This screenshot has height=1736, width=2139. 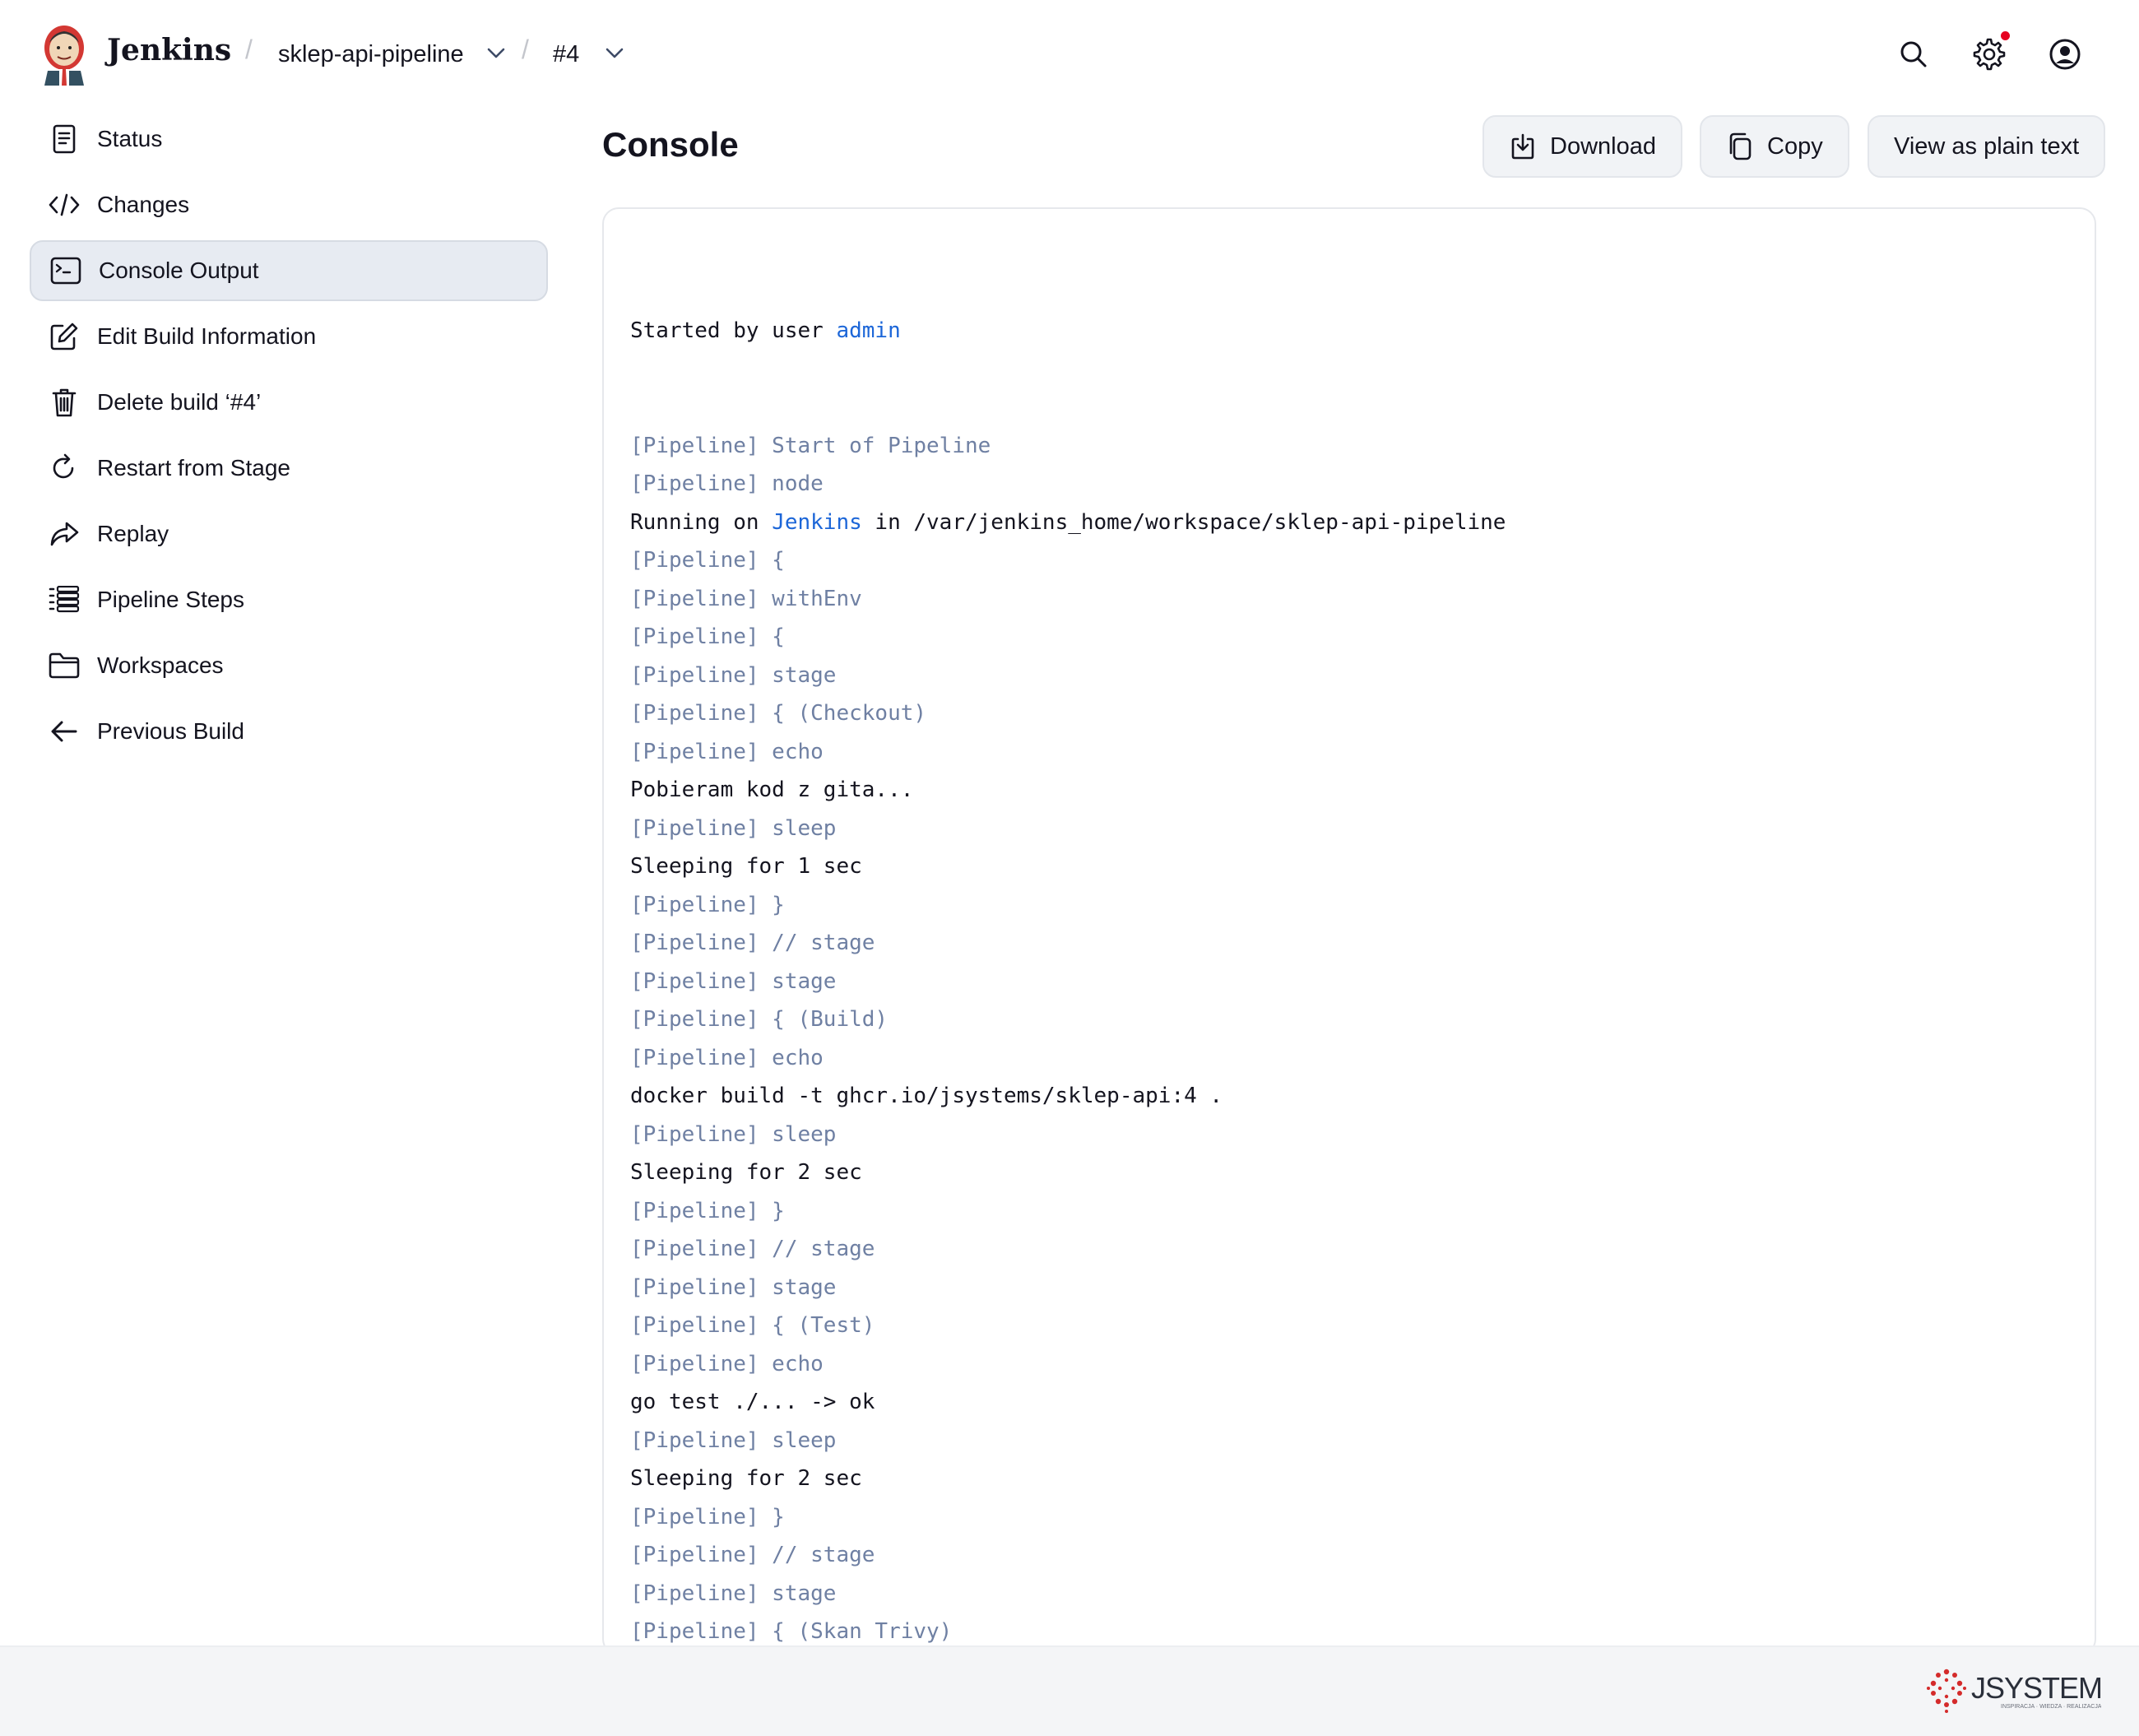 What do you see at coordinates (171, 599) in the screenshot?
I see `sidebar-item-label: Pipeline Steps` at bounding box center [171, 599].